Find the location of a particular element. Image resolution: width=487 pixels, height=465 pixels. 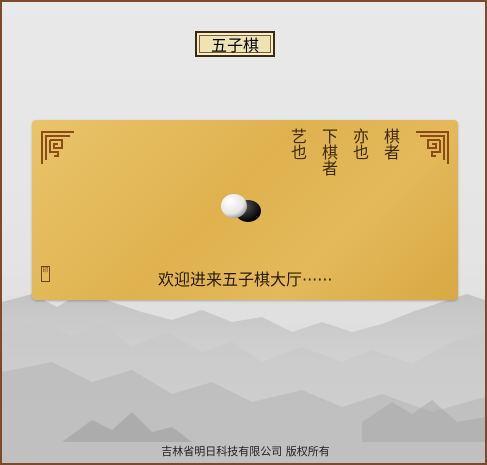

go-stone-pair-icon is located at coordinates (241, 208).